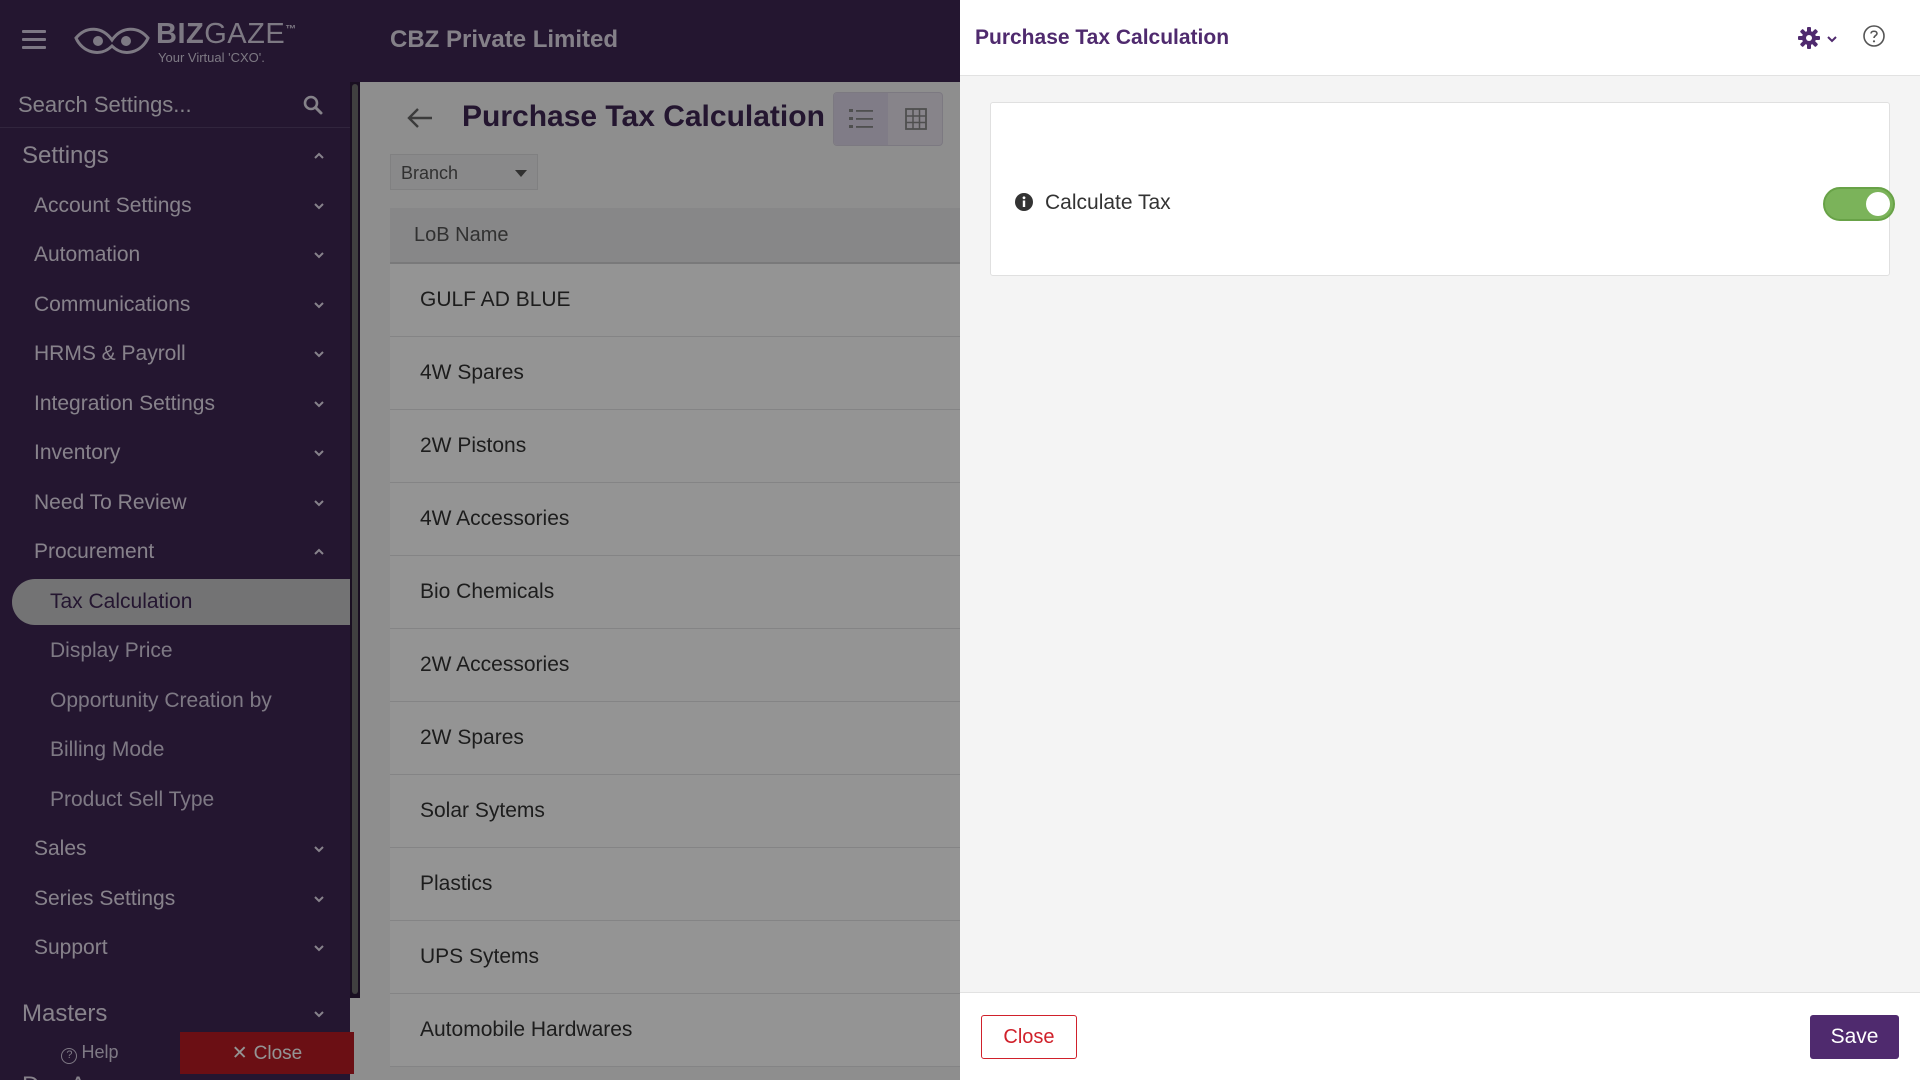 Image resolution: width=1920 pixels, height=1080 pixels. What do you see at coordinates (1440, 1036) in the screenshot?
I see `panel-footer: Close Save` at bounding box center [1440, 1036].